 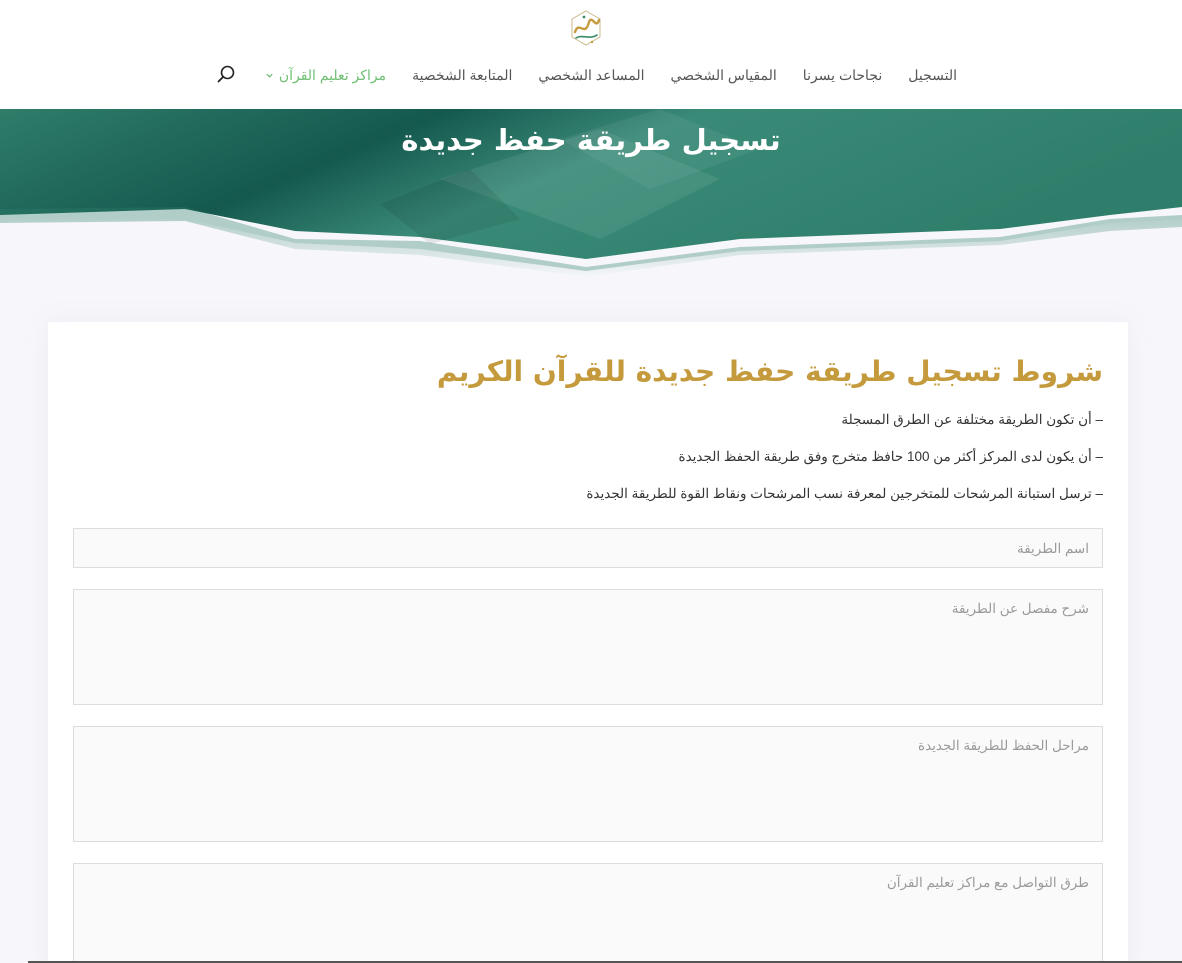 I want to click on search-icon, so click(x=226, y=74).